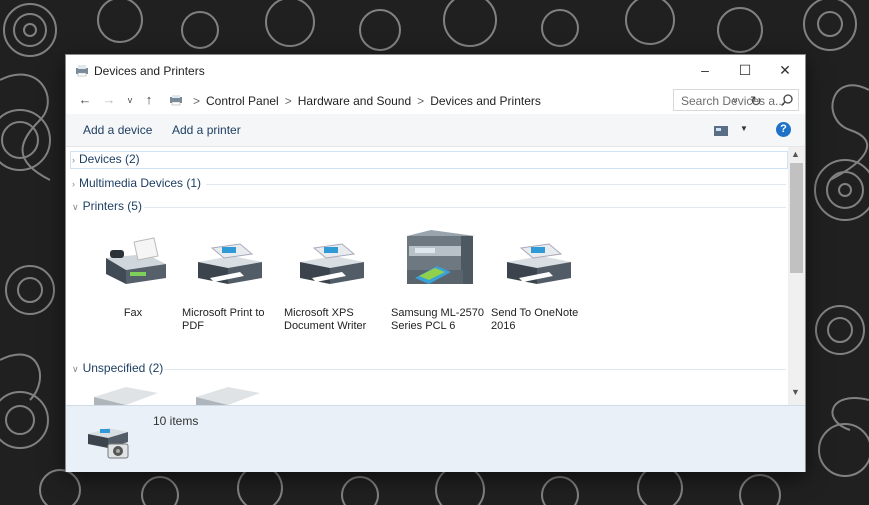  Describe the element at coordinates (108, 443) in the screenshot. I see `devices-camera-icon` at that location.